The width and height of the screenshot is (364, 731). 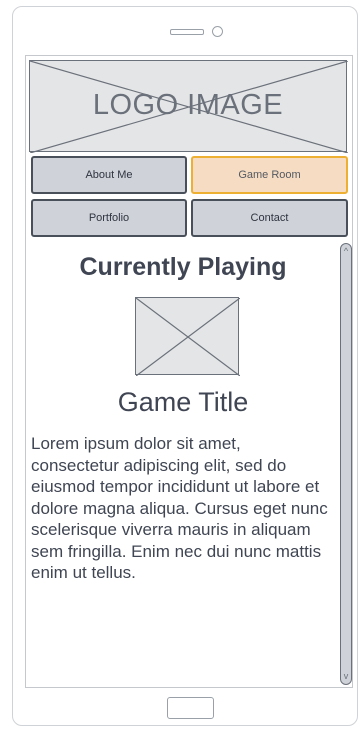 What do you see at coordinates (269, 218) in the screenshot?
I see `nav-contact-button: Contact` at bounding box center [269, 218].